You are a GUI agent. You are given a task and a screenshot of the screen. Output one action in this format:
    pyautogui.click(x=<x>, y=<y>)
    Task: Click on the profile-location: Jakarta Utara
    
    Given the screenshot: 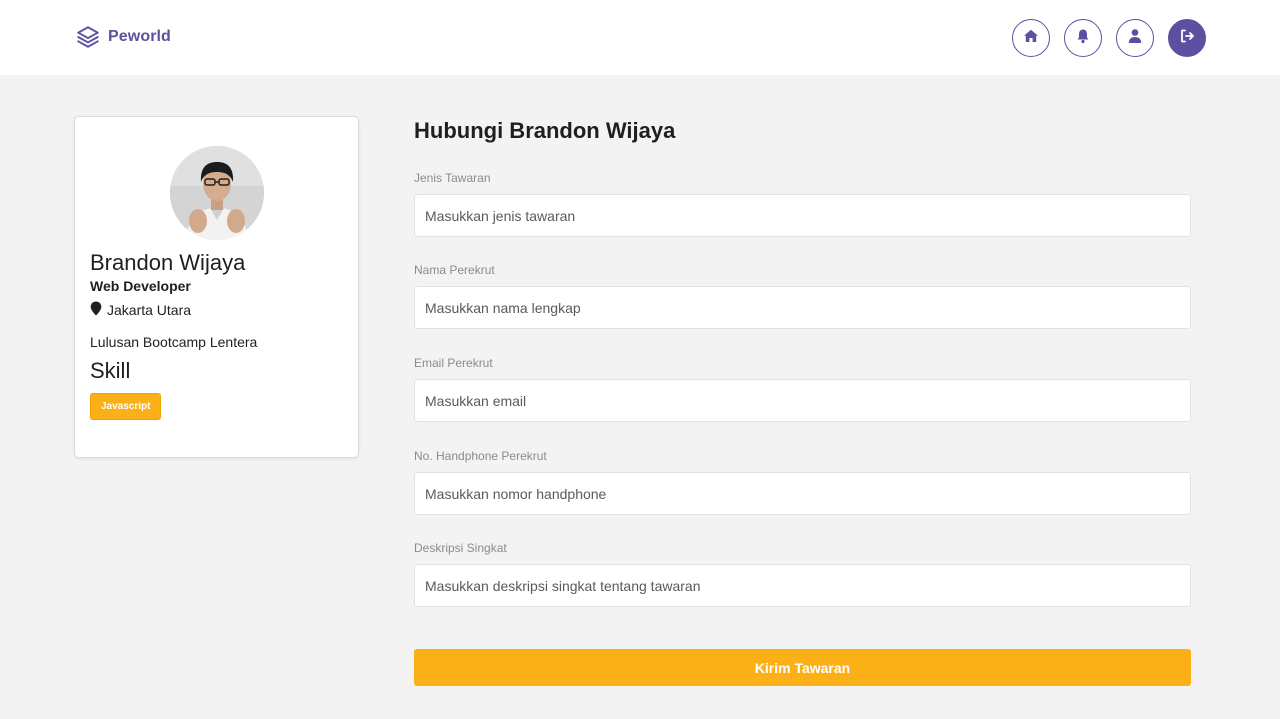 What is the action you would take?
    pyautogui.click(x=140, y=310)
    